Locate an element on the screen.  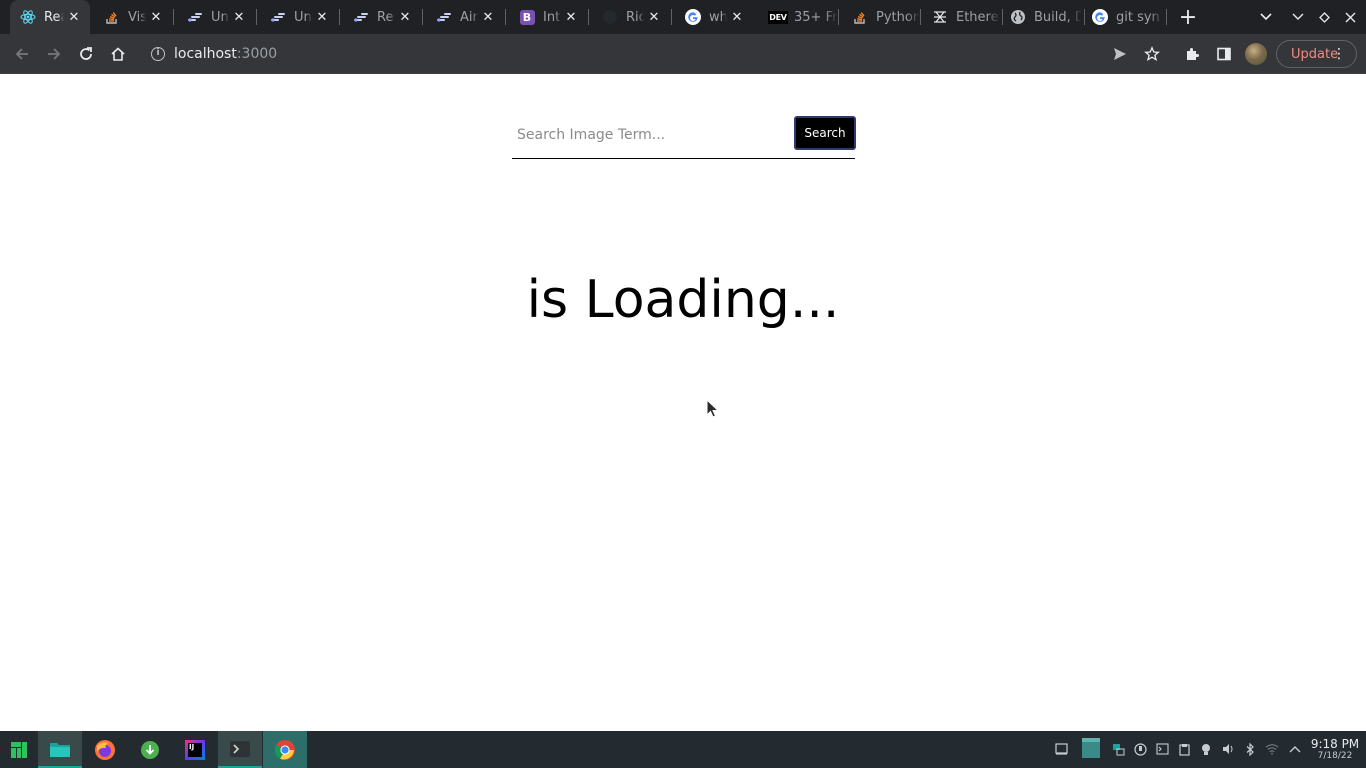
minimize-icon is located at coordinates (1298, 16).